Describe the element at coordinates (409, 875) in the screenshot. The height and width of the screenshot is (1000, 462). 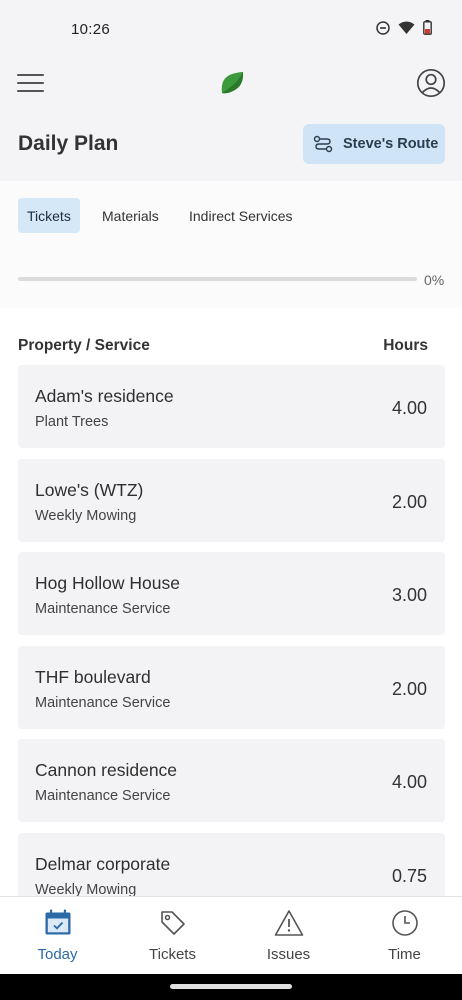
I see `hours-value: 0.75` at that location.